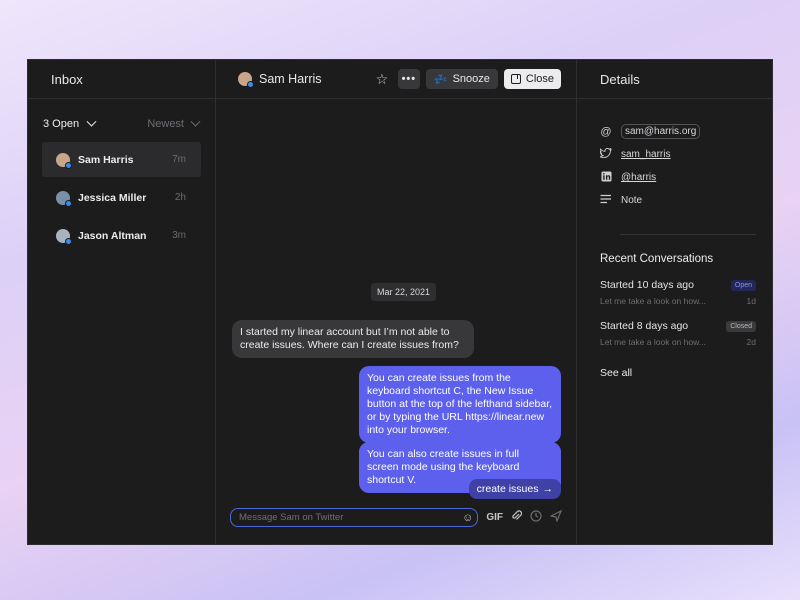 The width and height of the screenshot is (800, 600). Describe the element at coordinates (112, 235) in the screenshot. I see `conversation-name: Jason Altman` at that location.